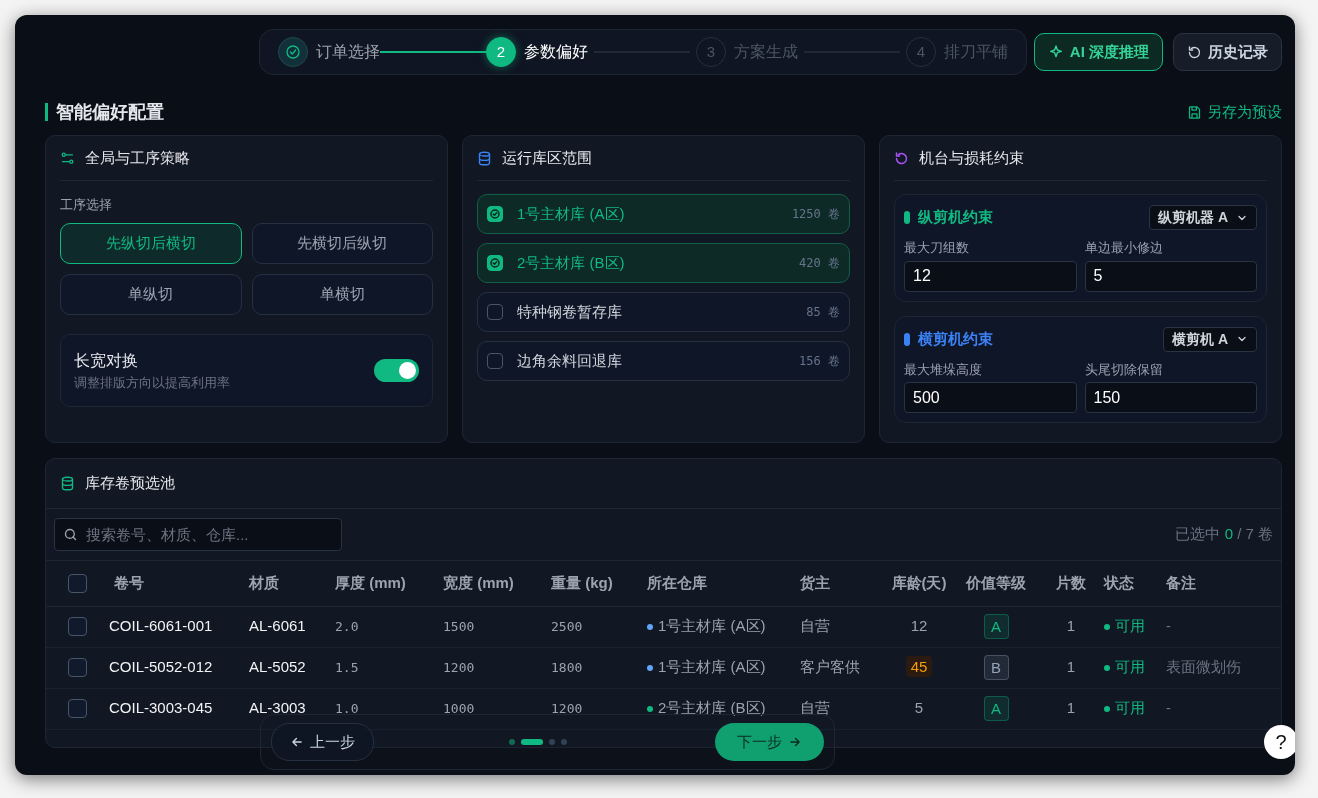 The image size is (1318, 798). What do you see at coordinates (1203, 217) in the screenshot?
I see `machine-select: 纵剪机器 A` at bounding box center [1203, 217].